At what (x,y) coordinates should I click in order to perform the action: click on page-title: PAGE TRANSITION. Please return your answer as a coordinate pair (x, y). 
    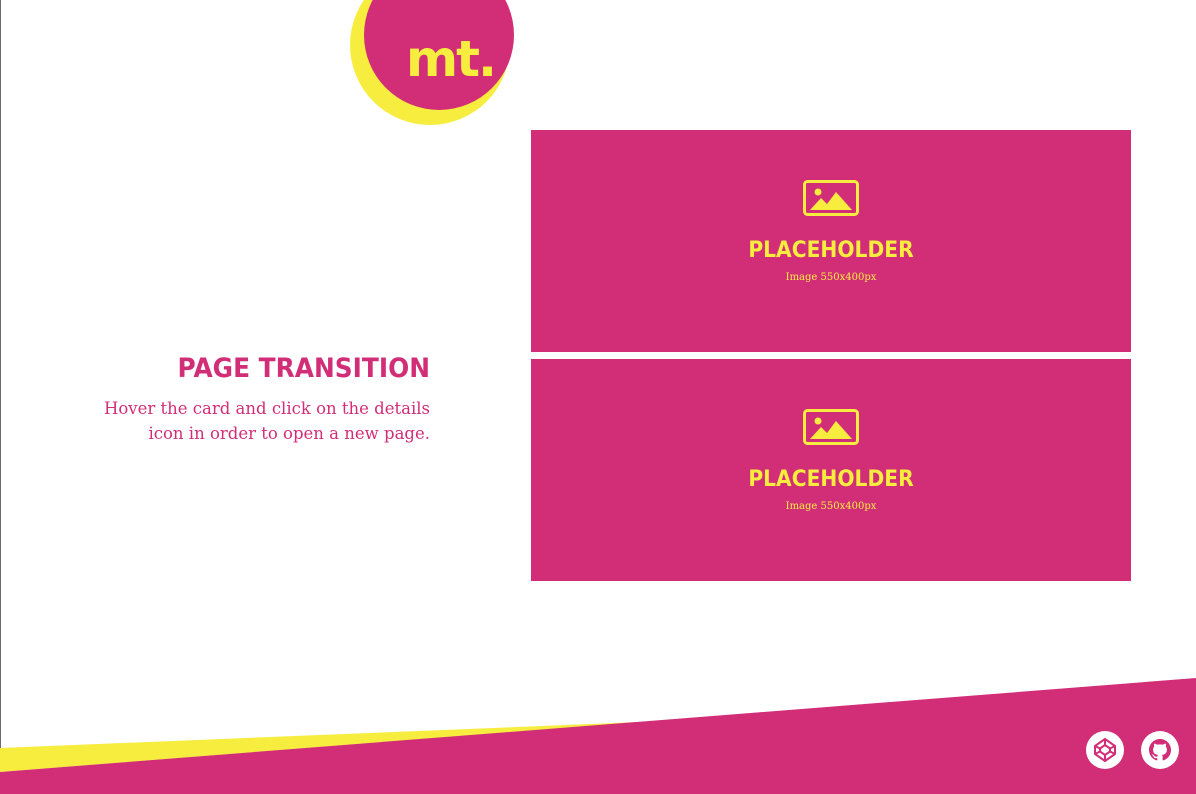
    Looking at the image, I should click on (303, 368).